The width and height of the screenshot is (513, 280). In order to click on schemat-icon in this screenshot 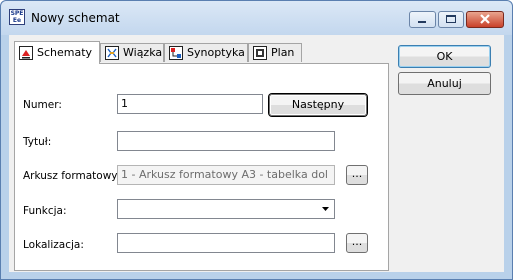, I will do `click(26, 53)`.